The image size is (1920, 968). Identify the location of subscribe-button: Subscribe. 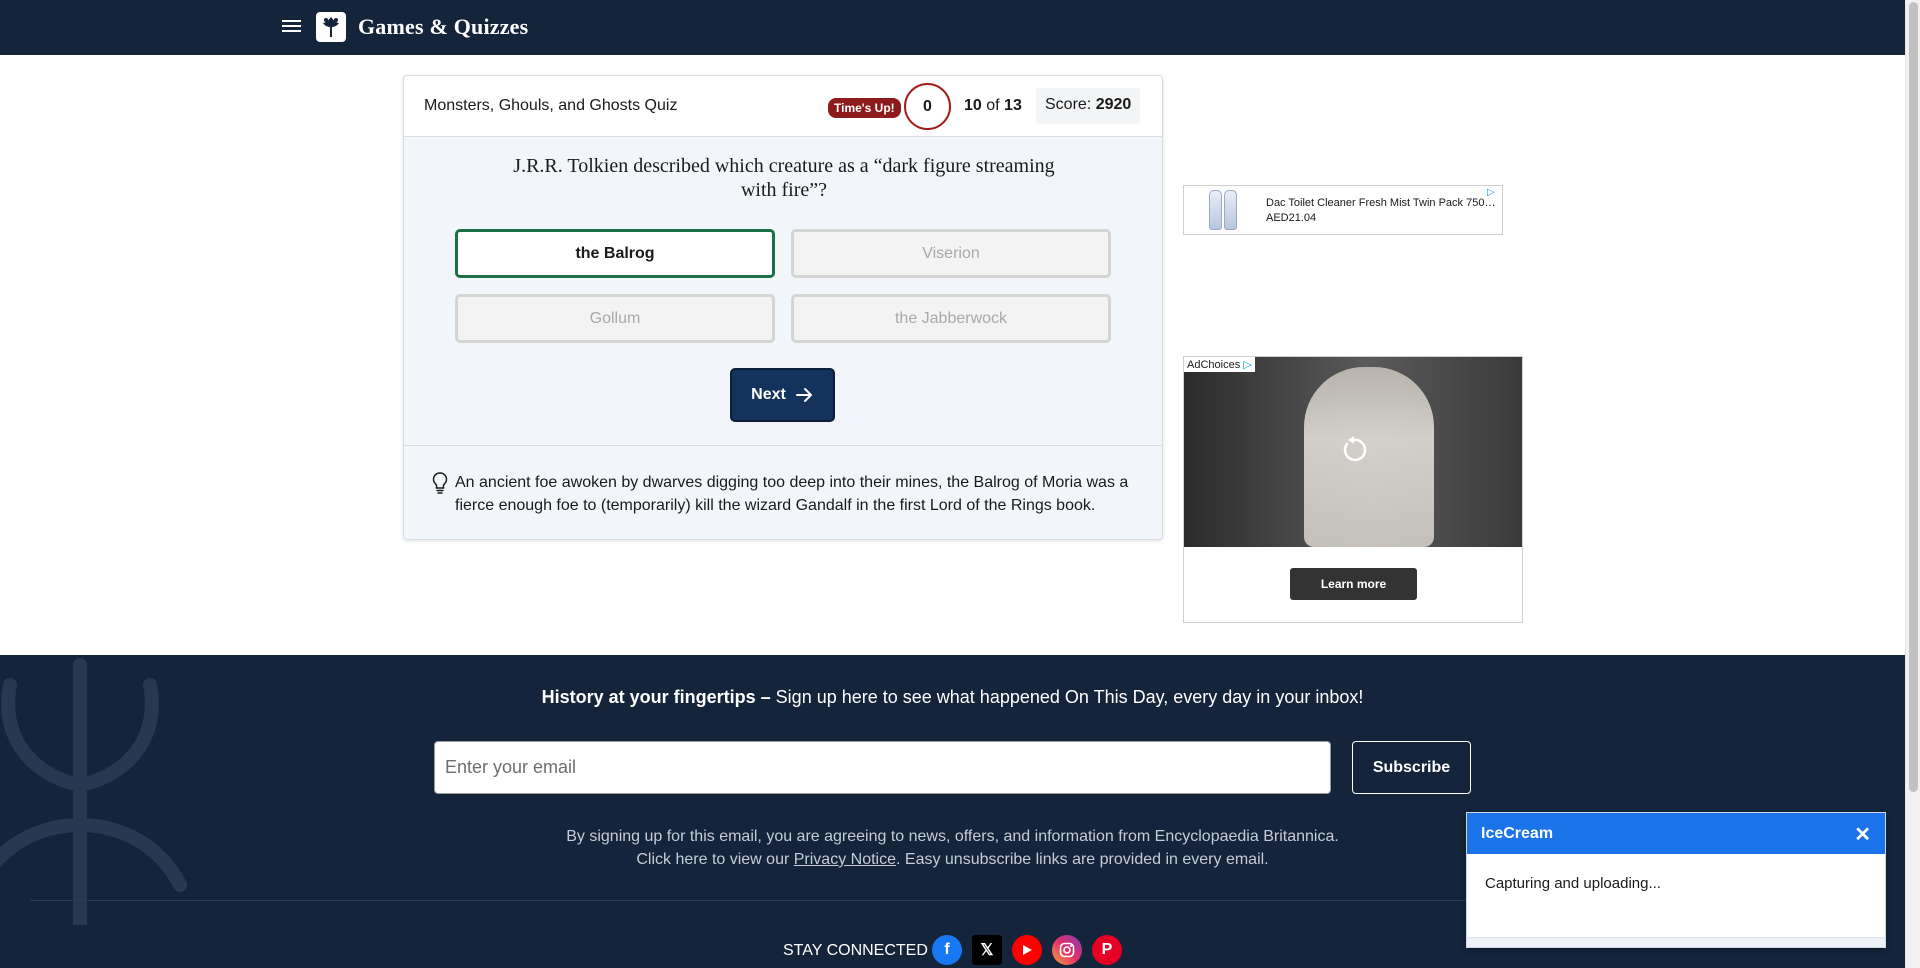
(1411, 767).